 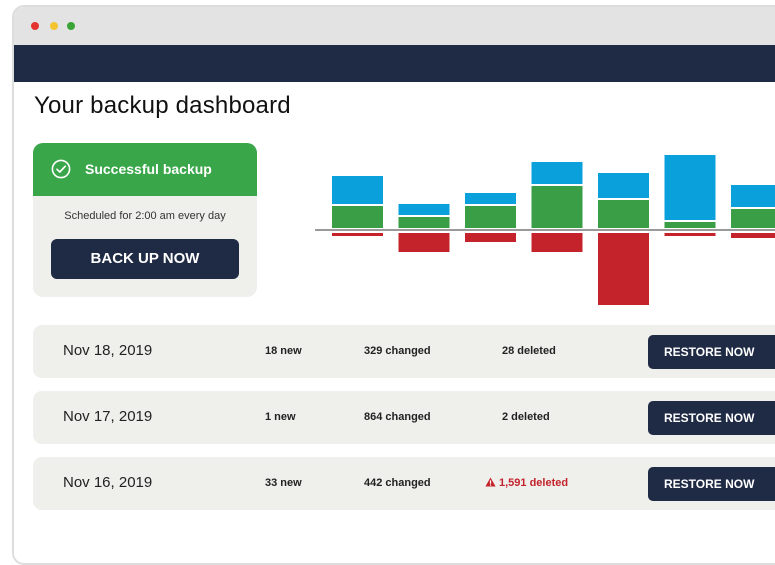 I want to click on status-title: Successful backup, so click(x=148, y=169).